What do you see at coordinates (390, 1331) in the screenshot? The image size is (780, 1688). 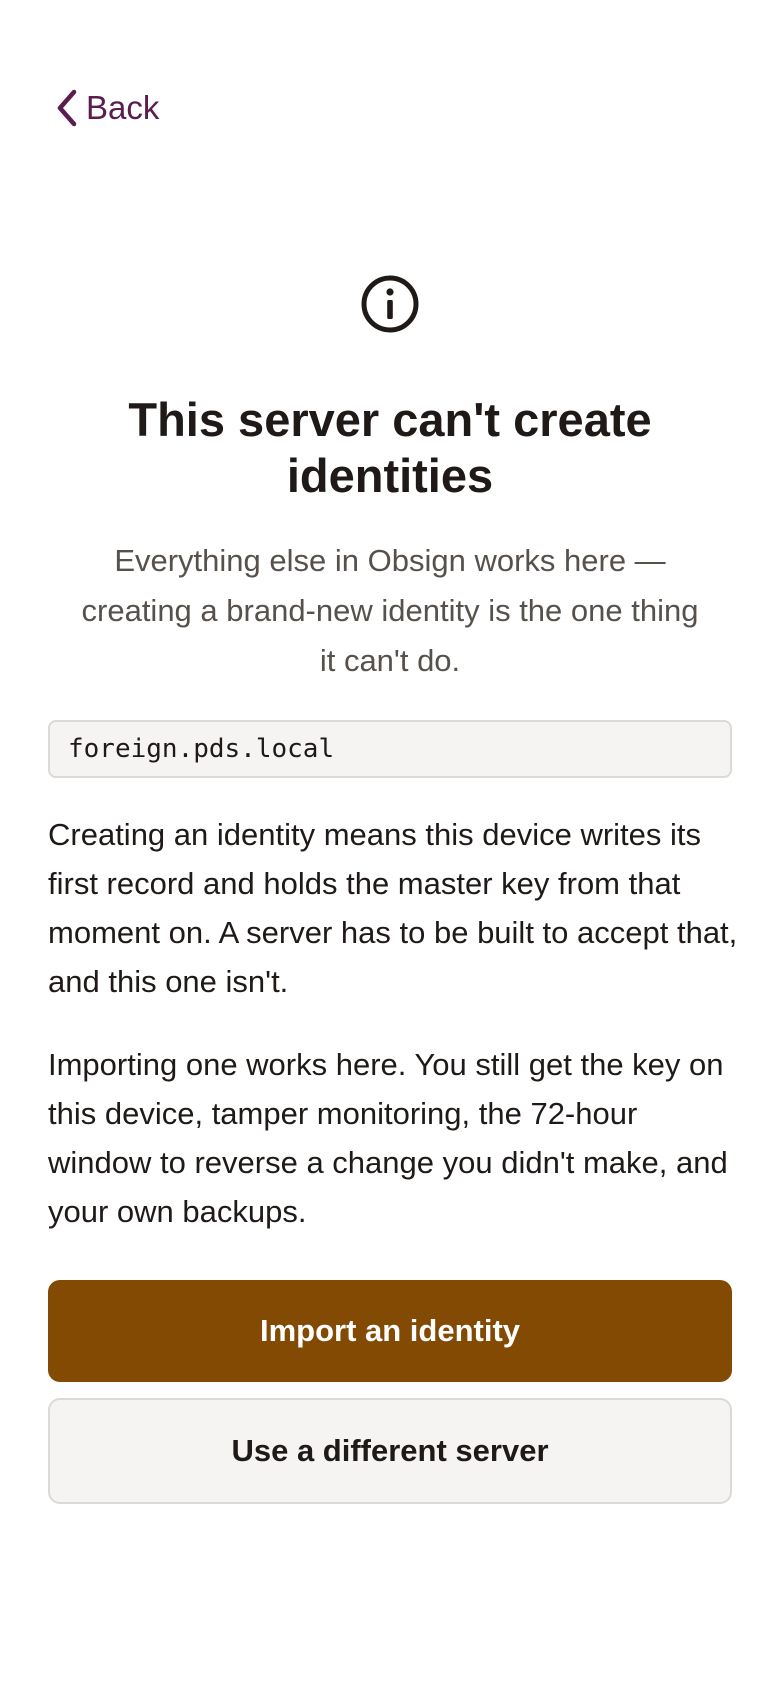 I see `import-identity-button: Import an identity` at bounding box center [390, 1331].